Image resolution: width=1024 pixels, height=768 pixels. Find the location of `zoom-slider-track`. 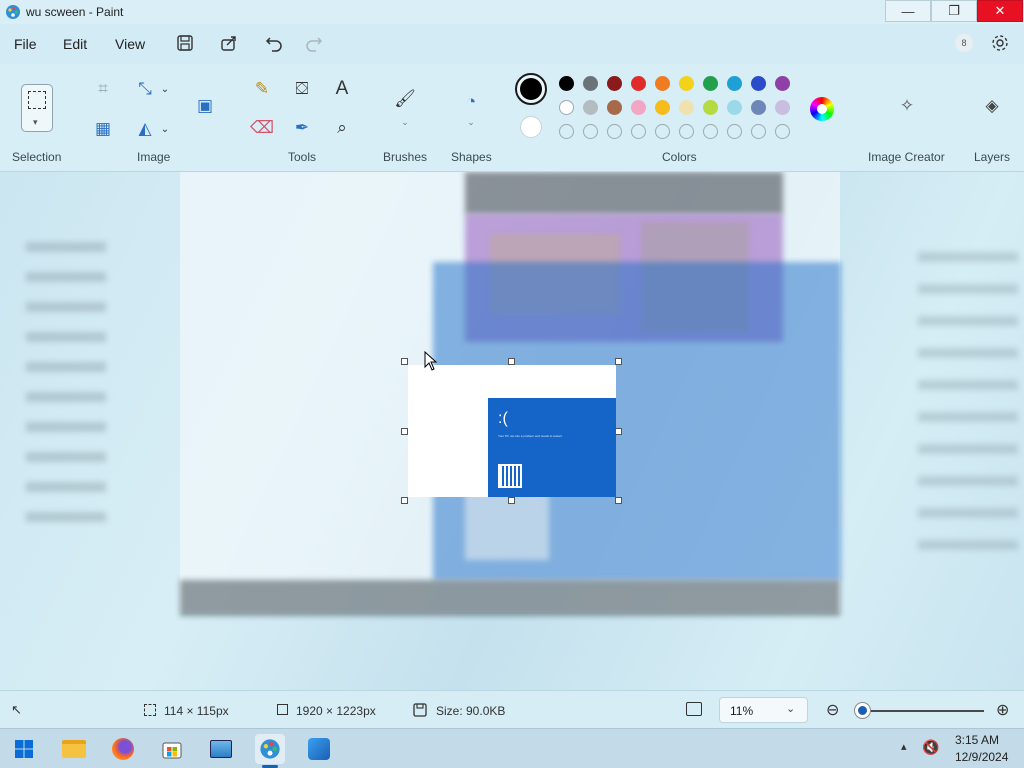

zoom-slider-track is located at coordinates (922, 711).